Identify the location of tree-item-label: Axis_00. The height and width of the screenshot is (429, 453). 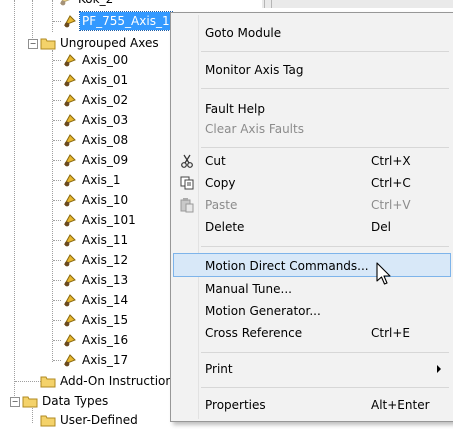
(105, 60).